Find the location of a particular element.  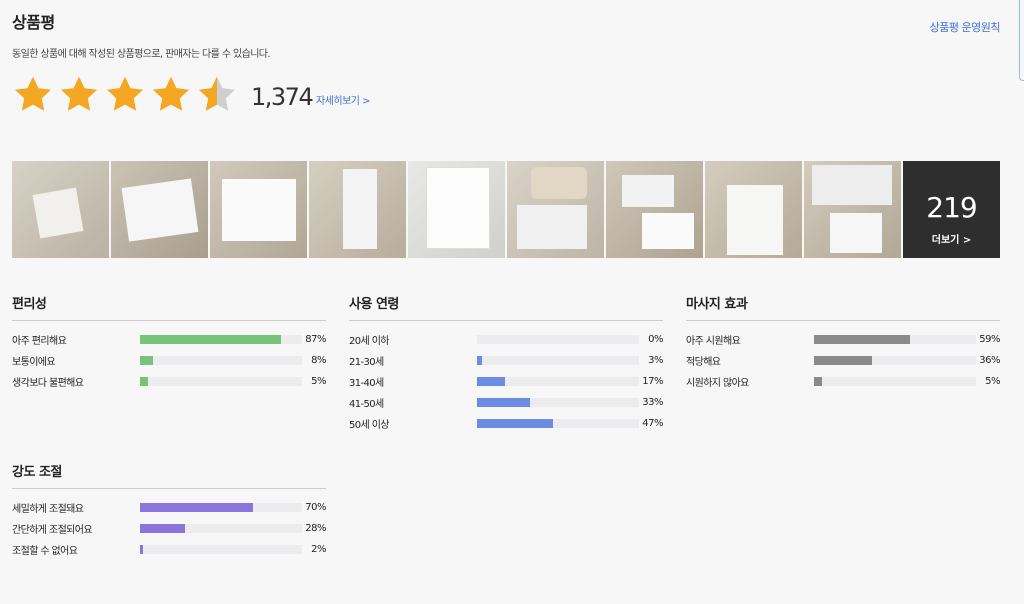

survey-row: 50세 이상 47% is located at coordinates (506, 423).